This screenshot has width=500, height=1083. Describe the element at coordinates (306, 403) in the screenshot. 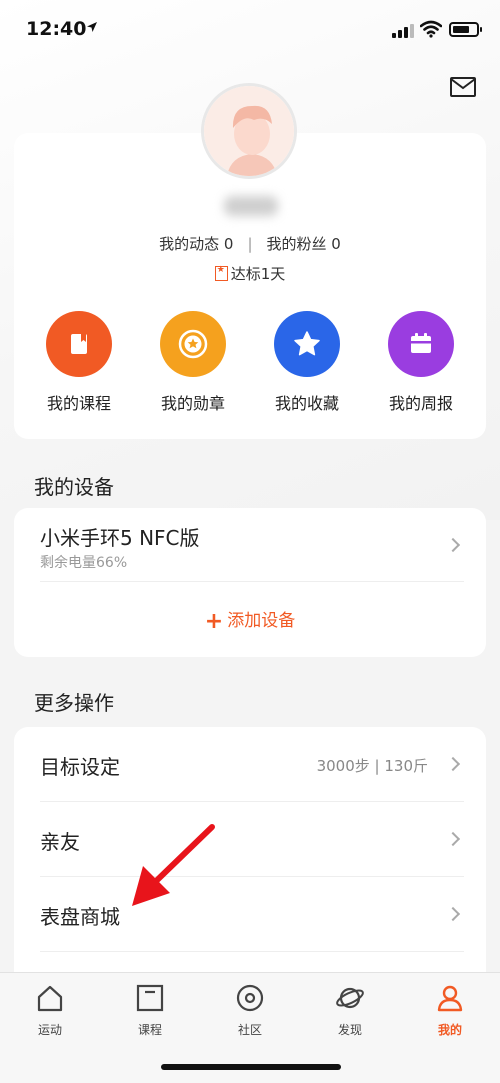

I see `quick-label: 我的收藏` at that location.